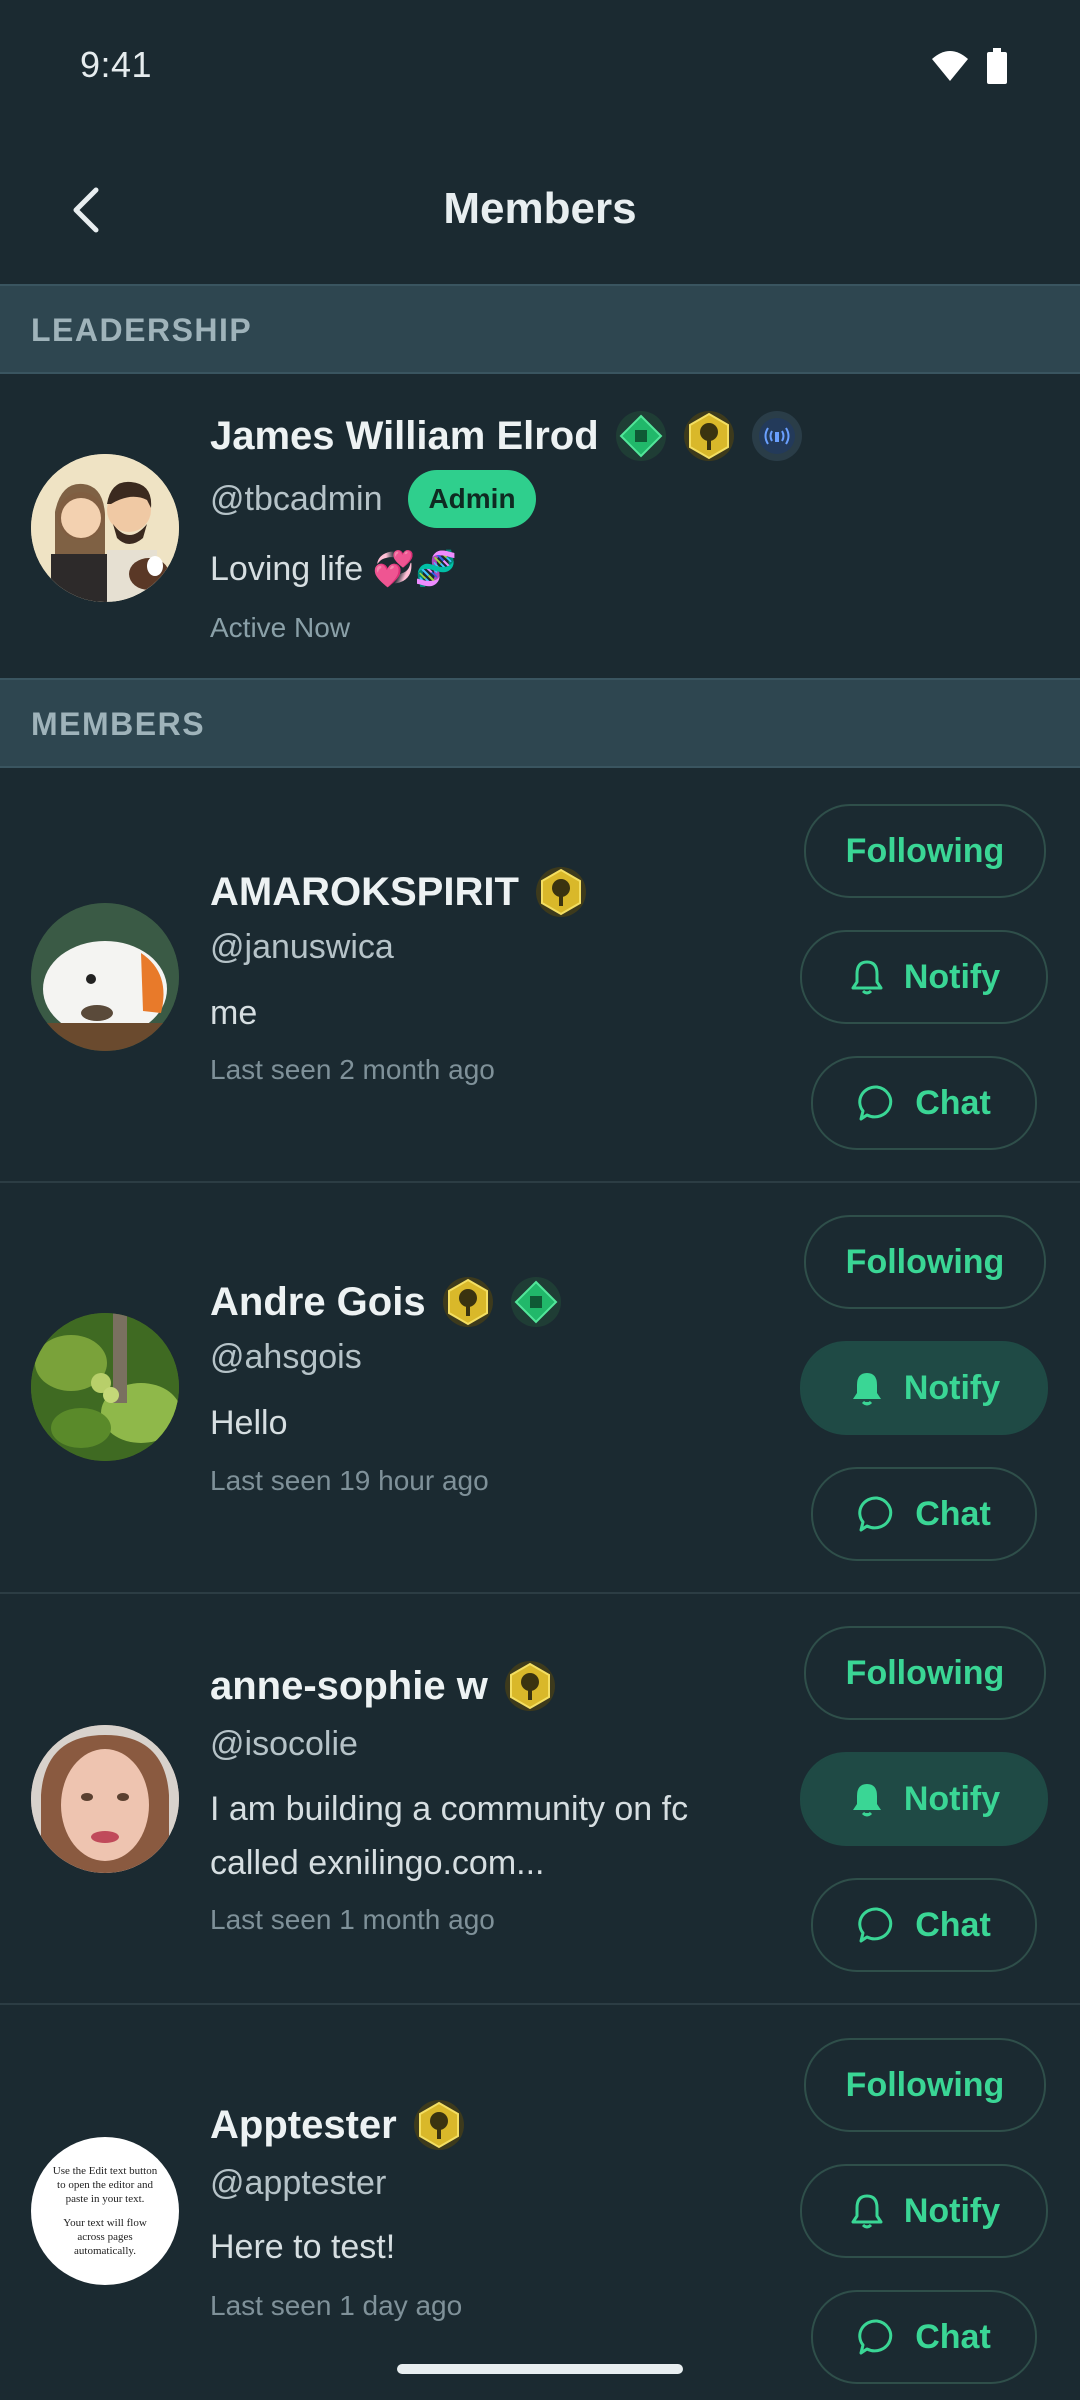  What do you see at coordinates (280, 627) in the screenshot?
I see `member-status: Active Now` at bounding box center [280, 627].